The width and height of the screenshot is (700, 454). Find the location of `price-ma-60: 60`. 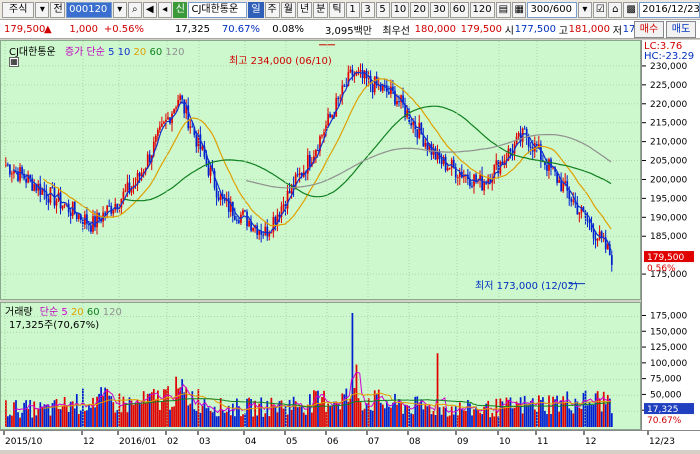

price-ma-60: 60 is located at coordinates (154, 52).